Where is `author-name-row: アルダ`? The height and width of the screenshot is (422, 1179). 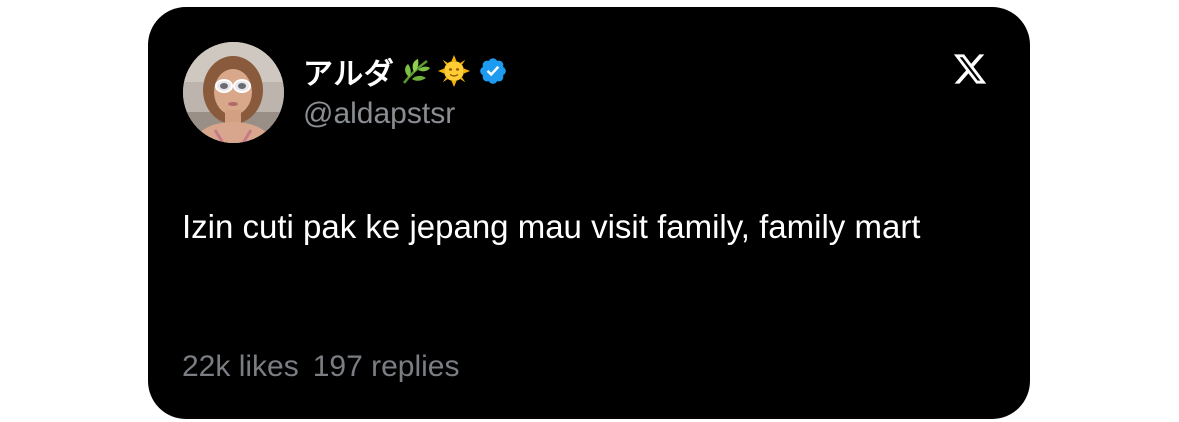 author-name-row: アルダ is located at coordinates (405, 72).